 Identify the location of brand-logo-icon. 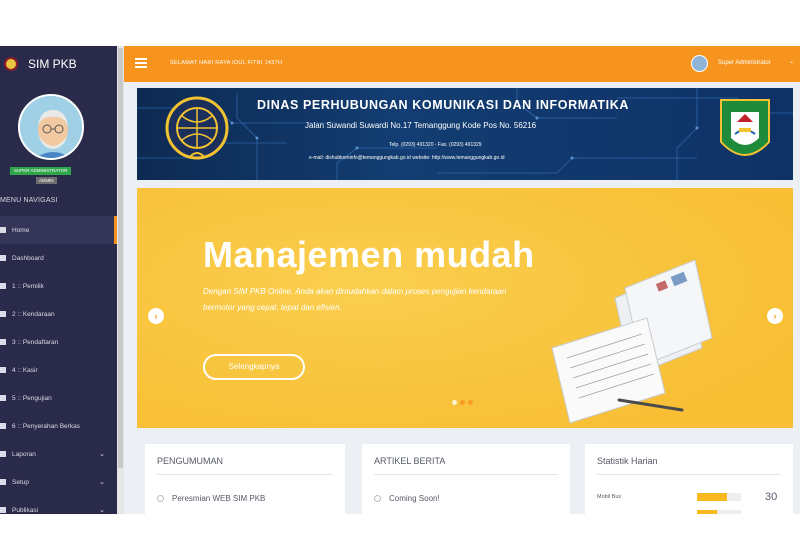
(11, 64).